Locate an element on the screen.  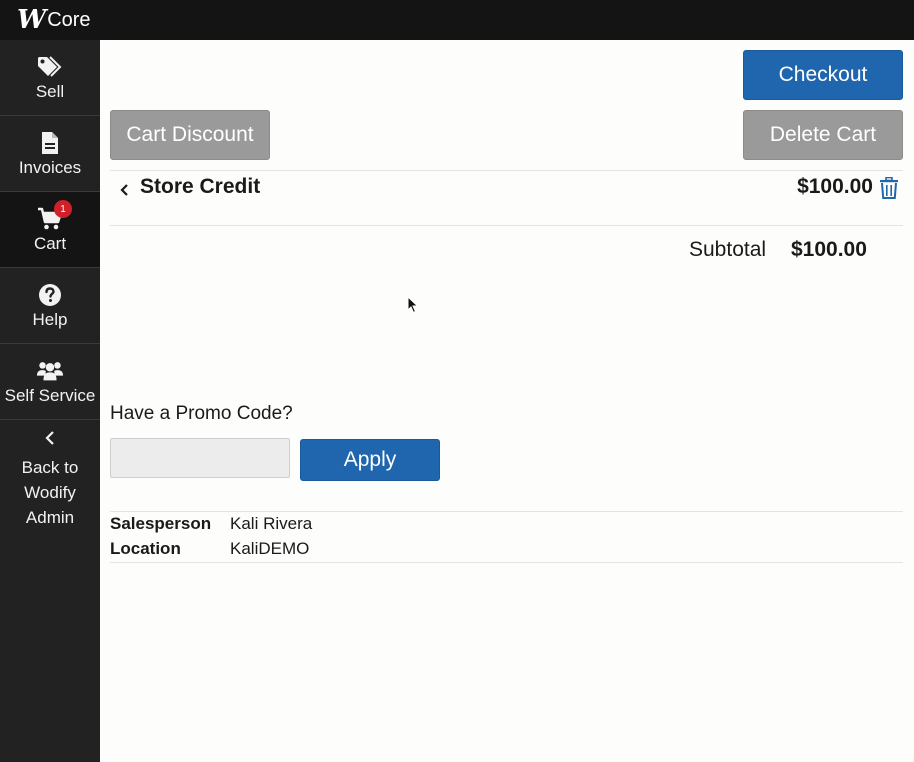
back-label-line1: Back to is located at coordinates (50, 467).